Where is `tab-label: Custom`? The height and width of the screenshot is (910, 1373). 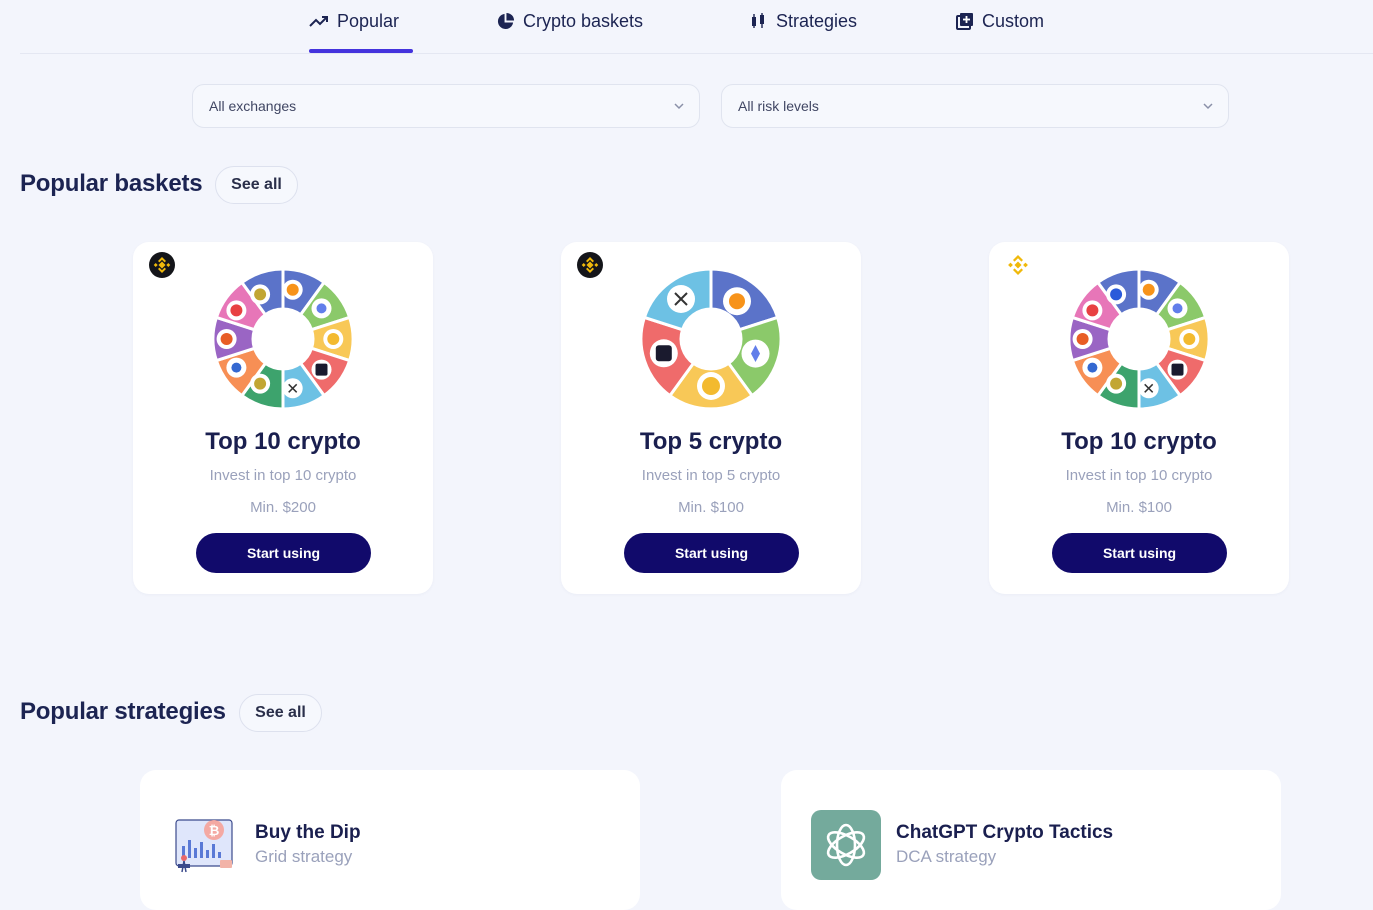
tab-label: Custom is located at coordinates (1013, 20).